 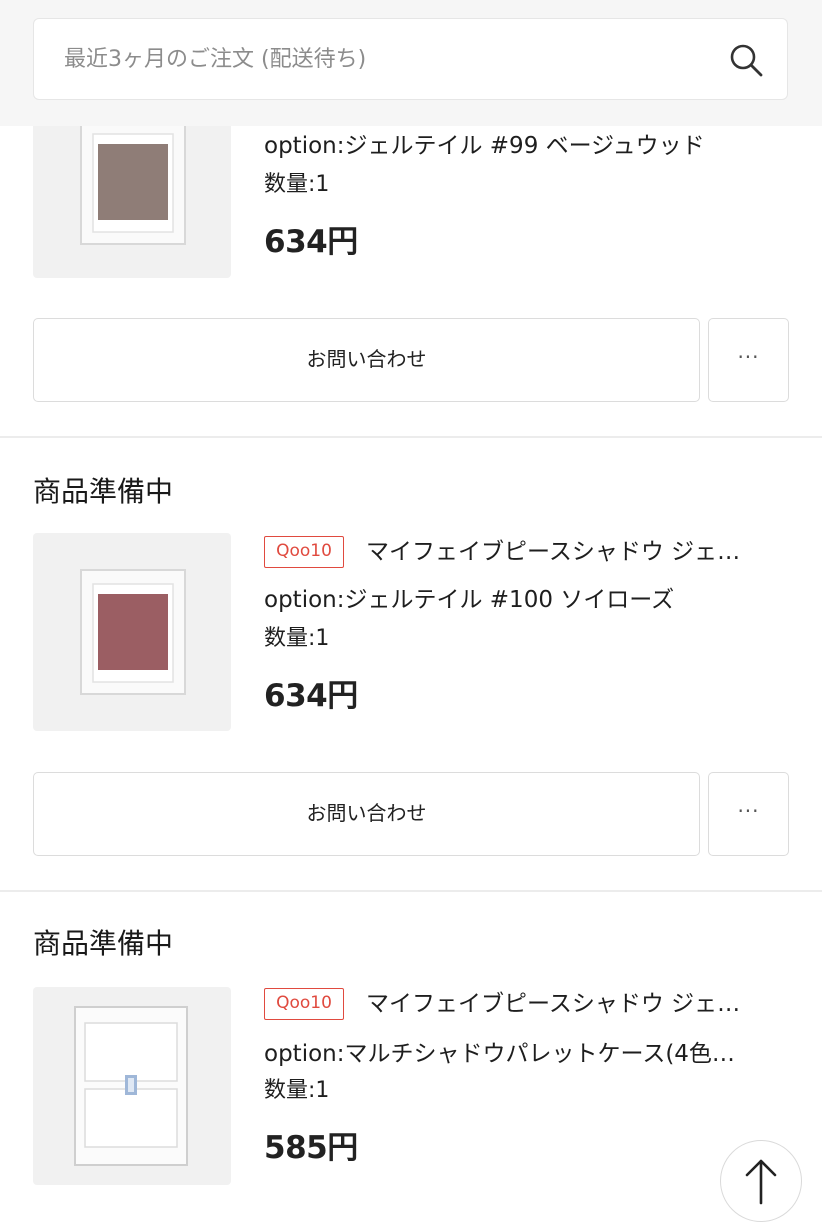 I want to click on product-image-rose-shadow, so click(x=132, y=632).